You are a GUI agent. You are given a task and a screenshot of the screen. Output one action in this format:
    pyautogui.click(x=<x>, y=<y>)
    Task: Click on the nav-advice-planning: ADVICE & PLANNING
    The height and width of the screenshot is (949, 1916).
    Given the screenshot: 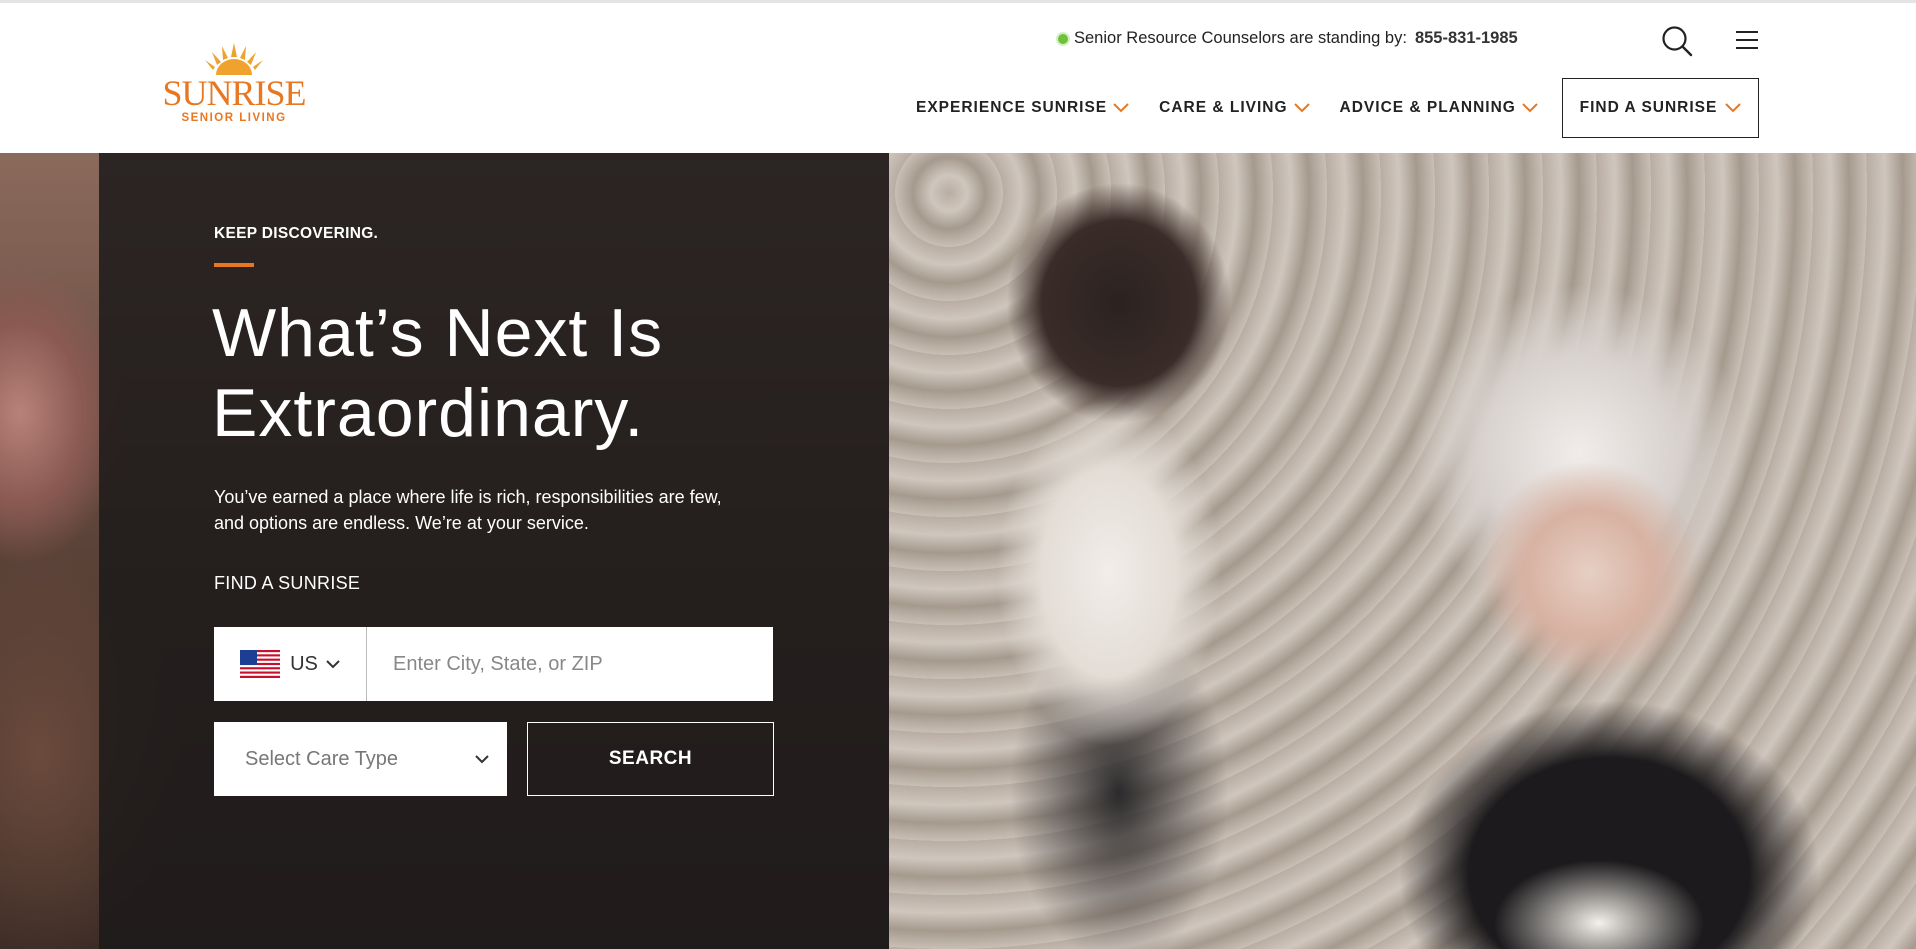 What is the action you would take?
    pyautogui.click(x=1439, y=108)
    